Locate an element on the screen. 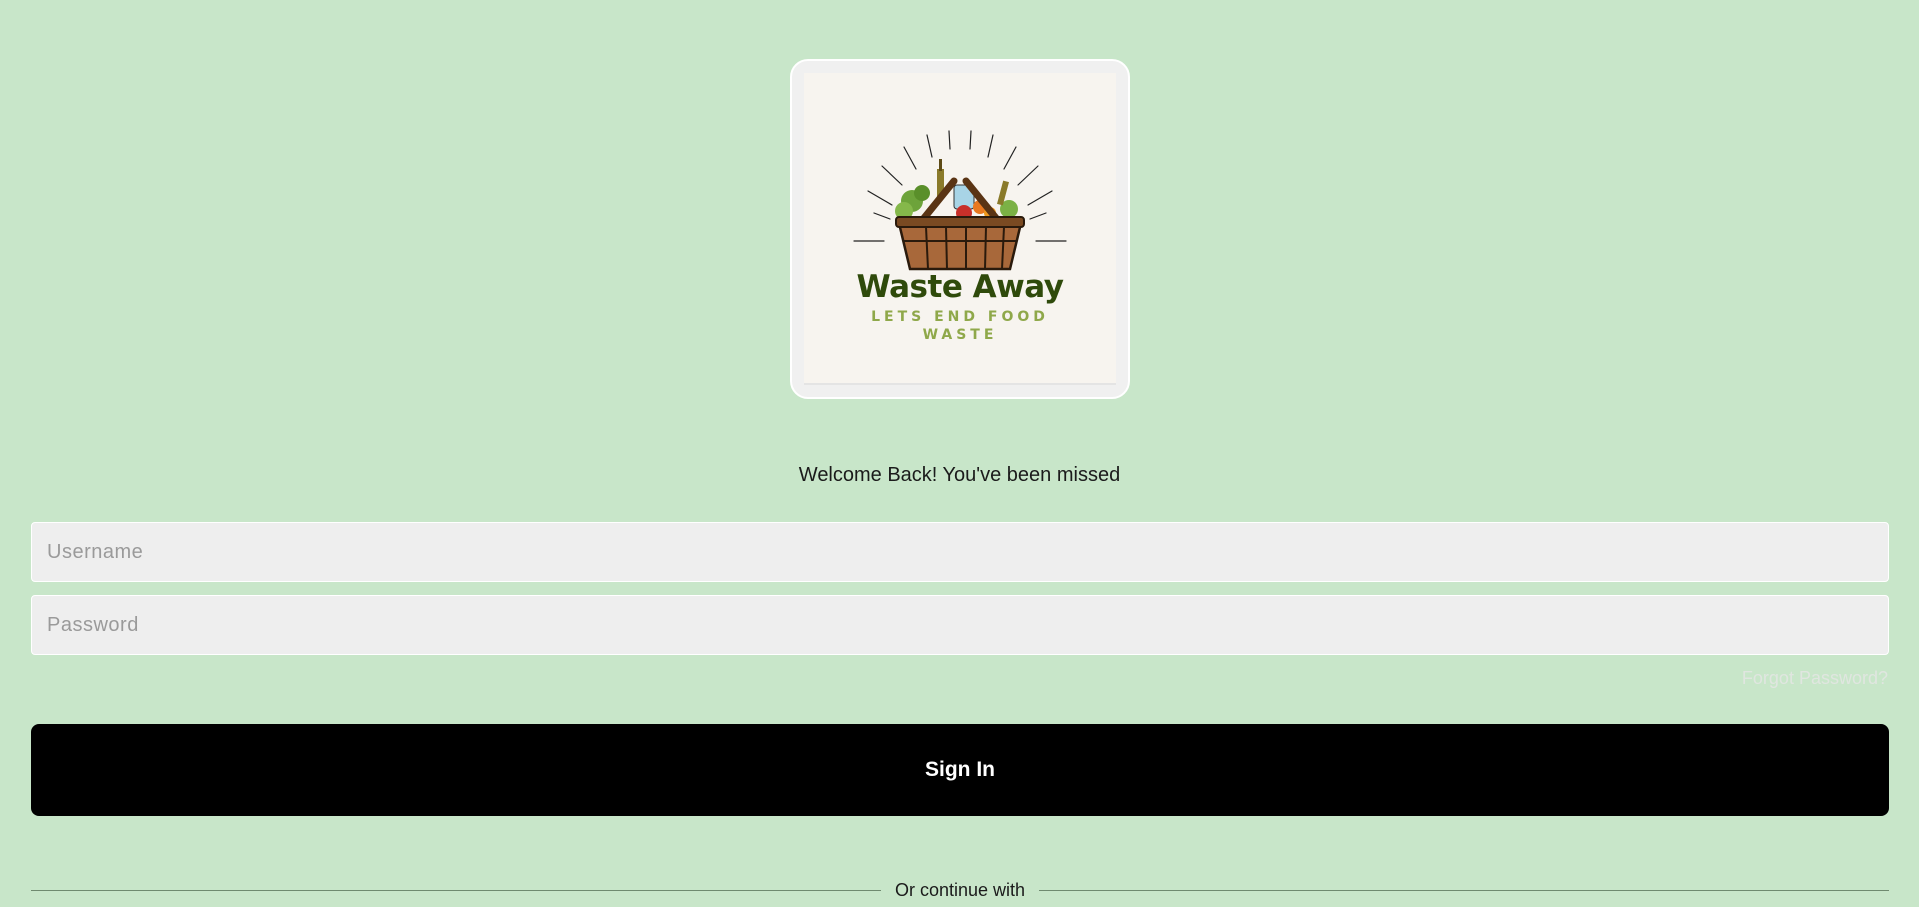 This screenshot has height=907, width=1919. username-input is located at coordinates (960, 552).